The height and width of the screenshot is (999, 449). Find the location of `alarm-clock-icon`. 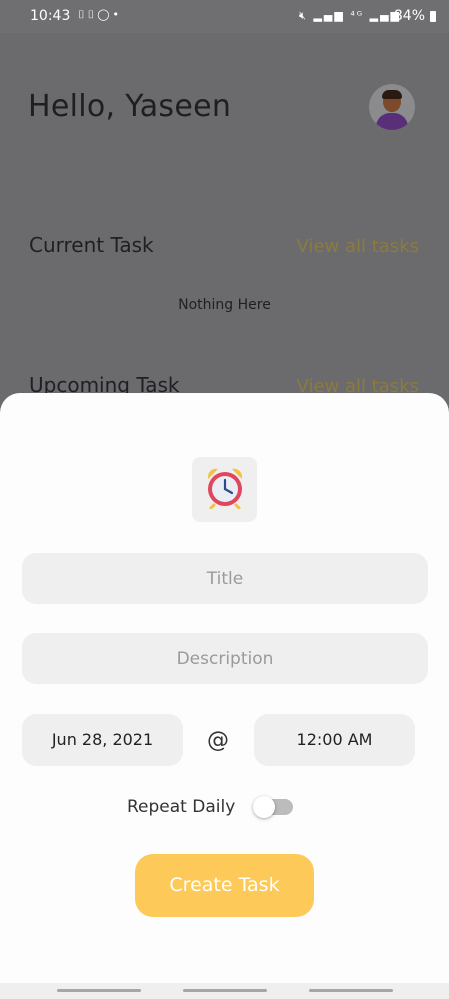

alarm-clock-icon is located at coordinates (225, 488).